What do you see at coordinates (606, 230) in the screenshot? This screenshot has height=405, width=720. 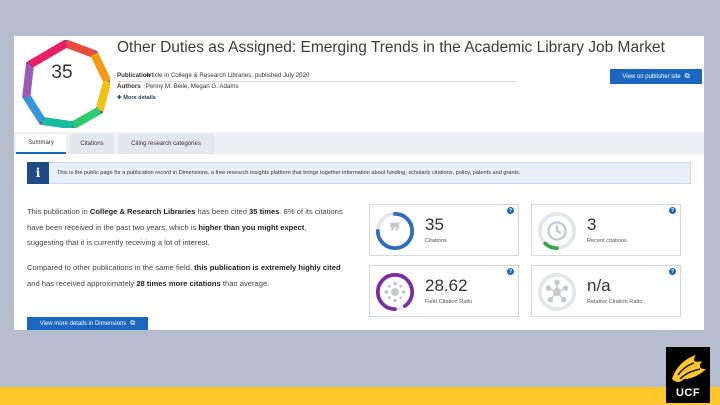 I see `metric-card-recent-citations: ? 3 Recent citations` at bounding box center [606, 230].